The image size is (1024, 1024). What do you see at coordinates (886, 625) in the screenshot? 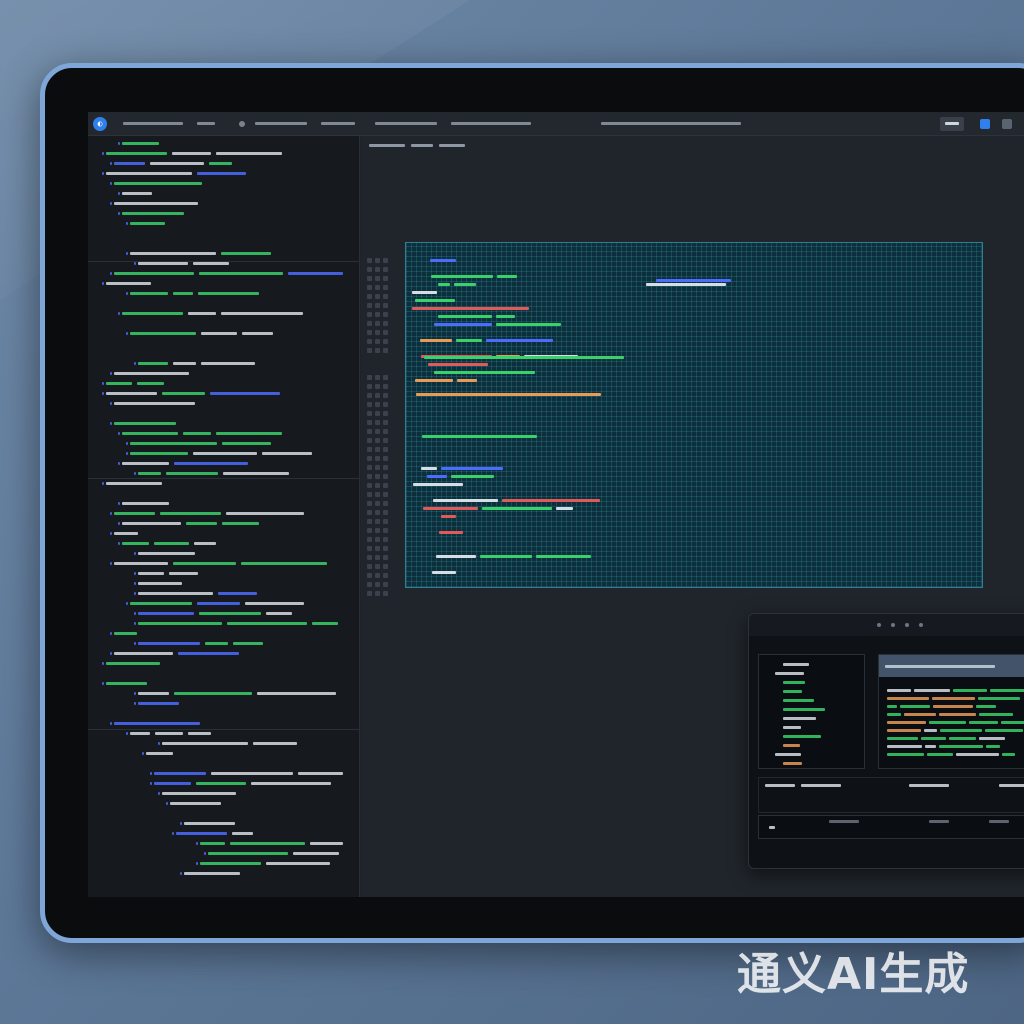
I see `mini-titlebar` at bounding box center [886, 625].